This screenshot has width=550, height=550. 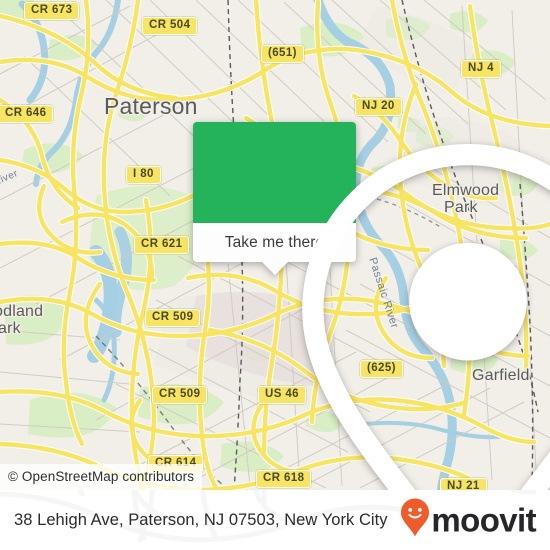 I want to click on shield-nj-20: NJ 20, so click(x=378, y=107).